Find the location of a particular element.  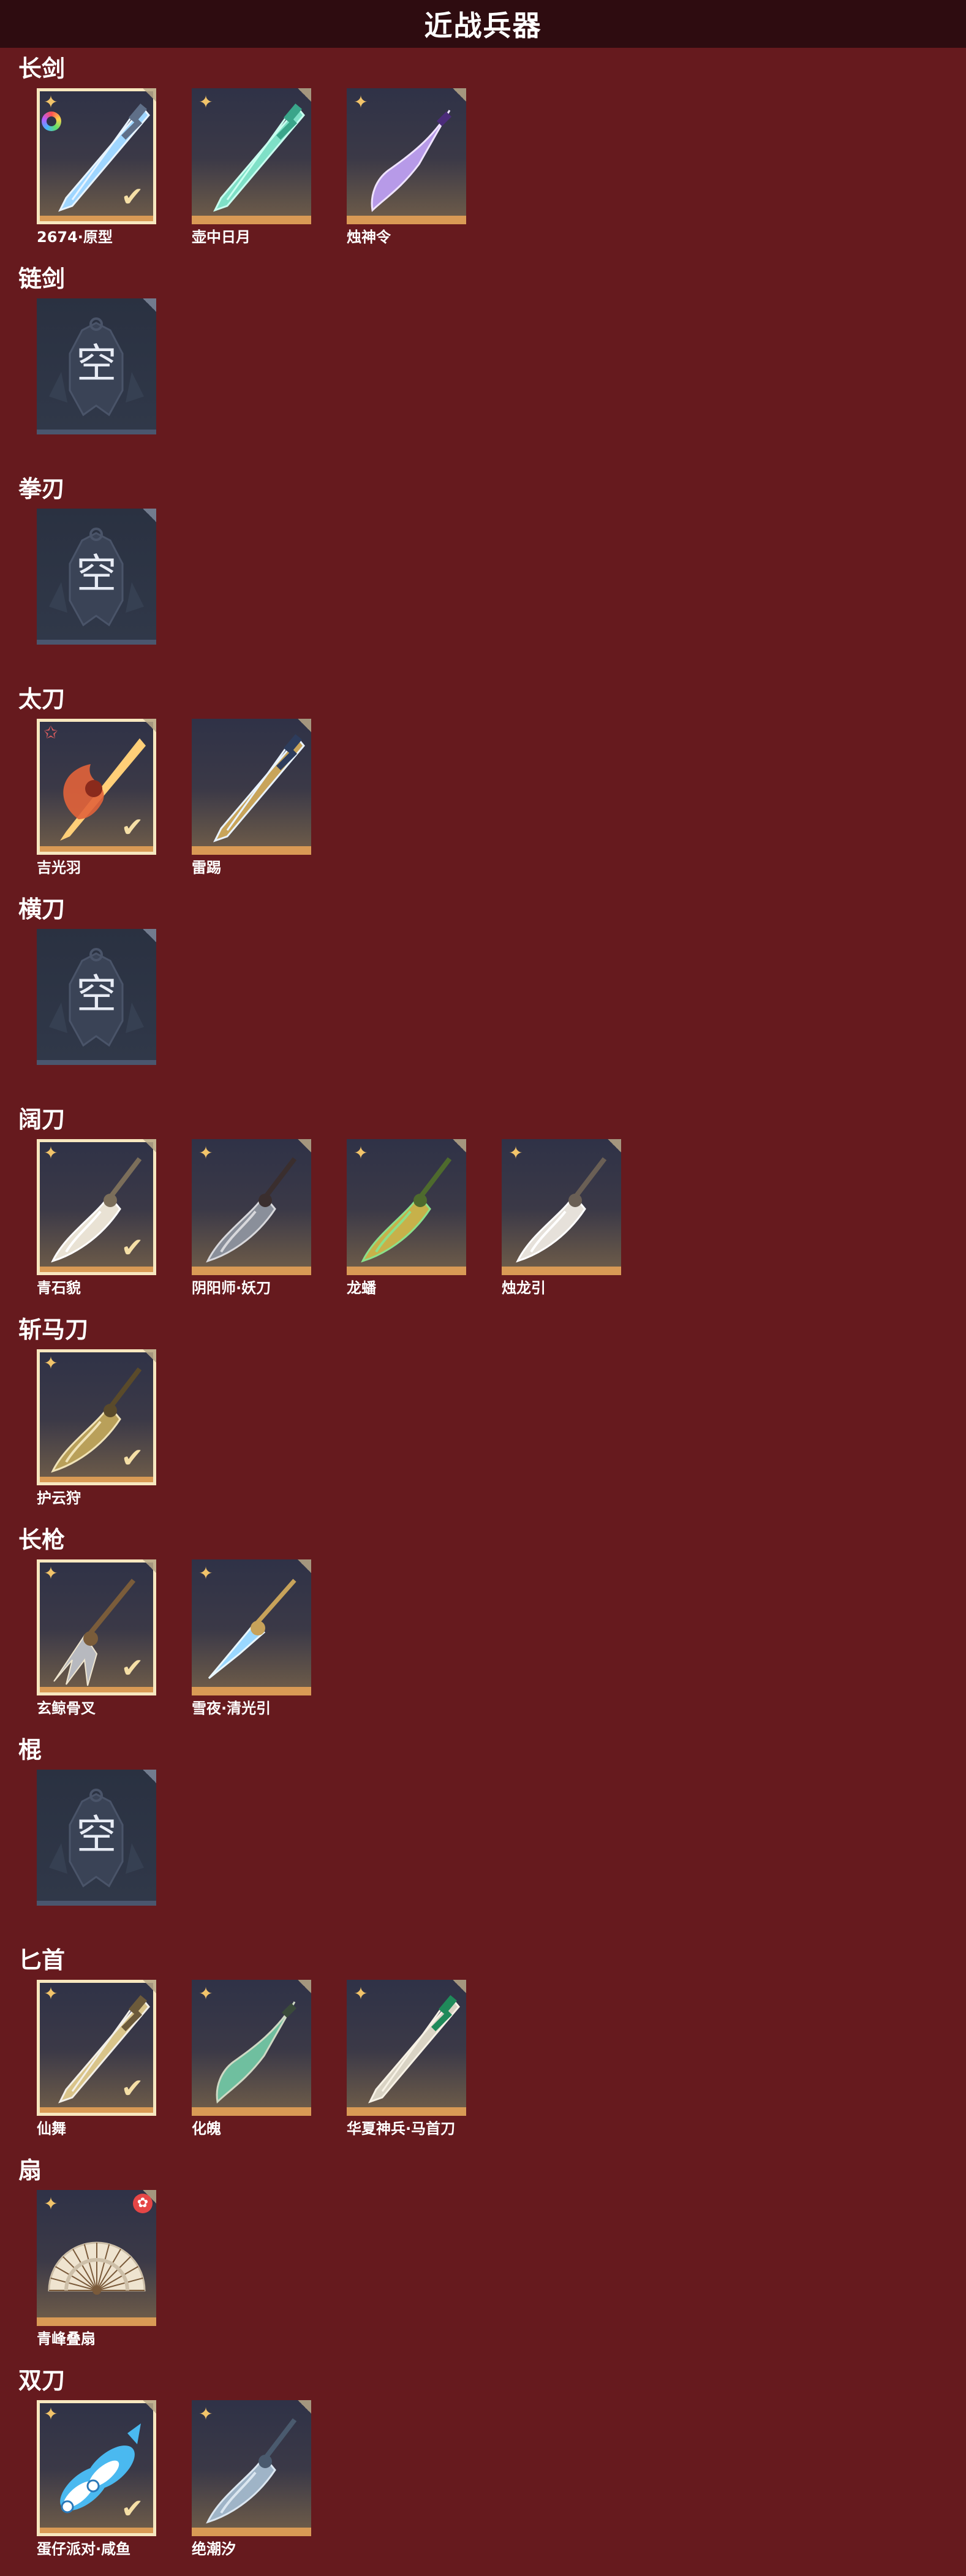

weapon-slot: ✦ 绝潮汐 is located at coordinates (251, 2479).